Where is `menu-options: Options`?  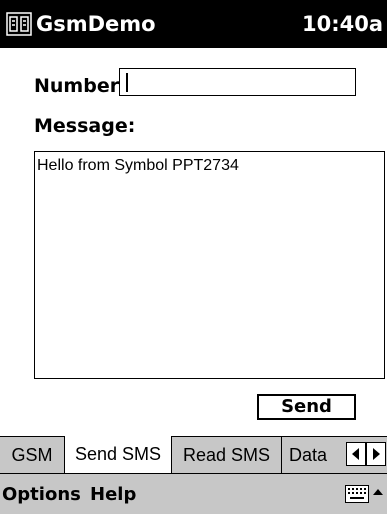
menu-options: Options is located at coordinates (41, 495).